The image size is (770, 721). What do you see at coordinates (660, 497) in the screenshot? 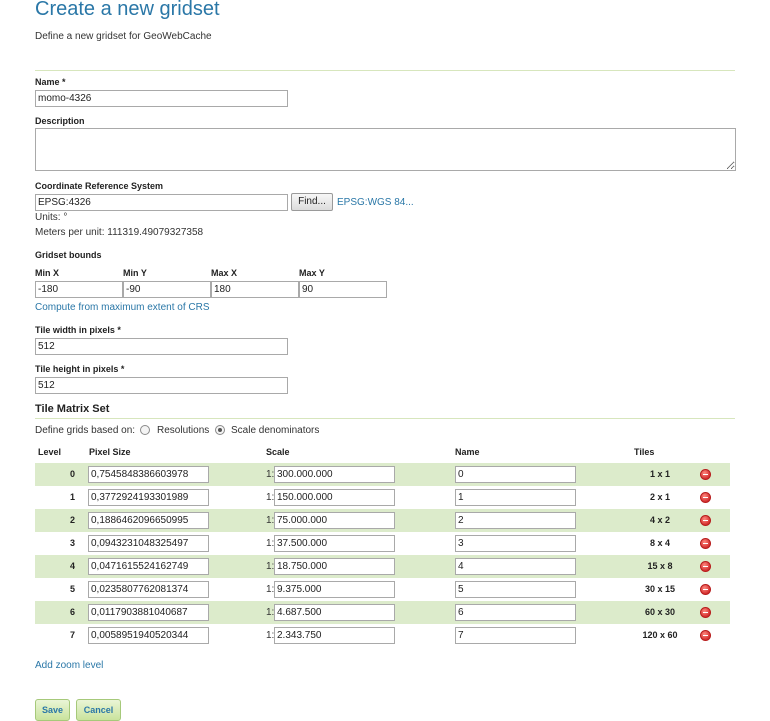
I see `tiles-cell: 2 x 1` at bounding box center [660, 497].